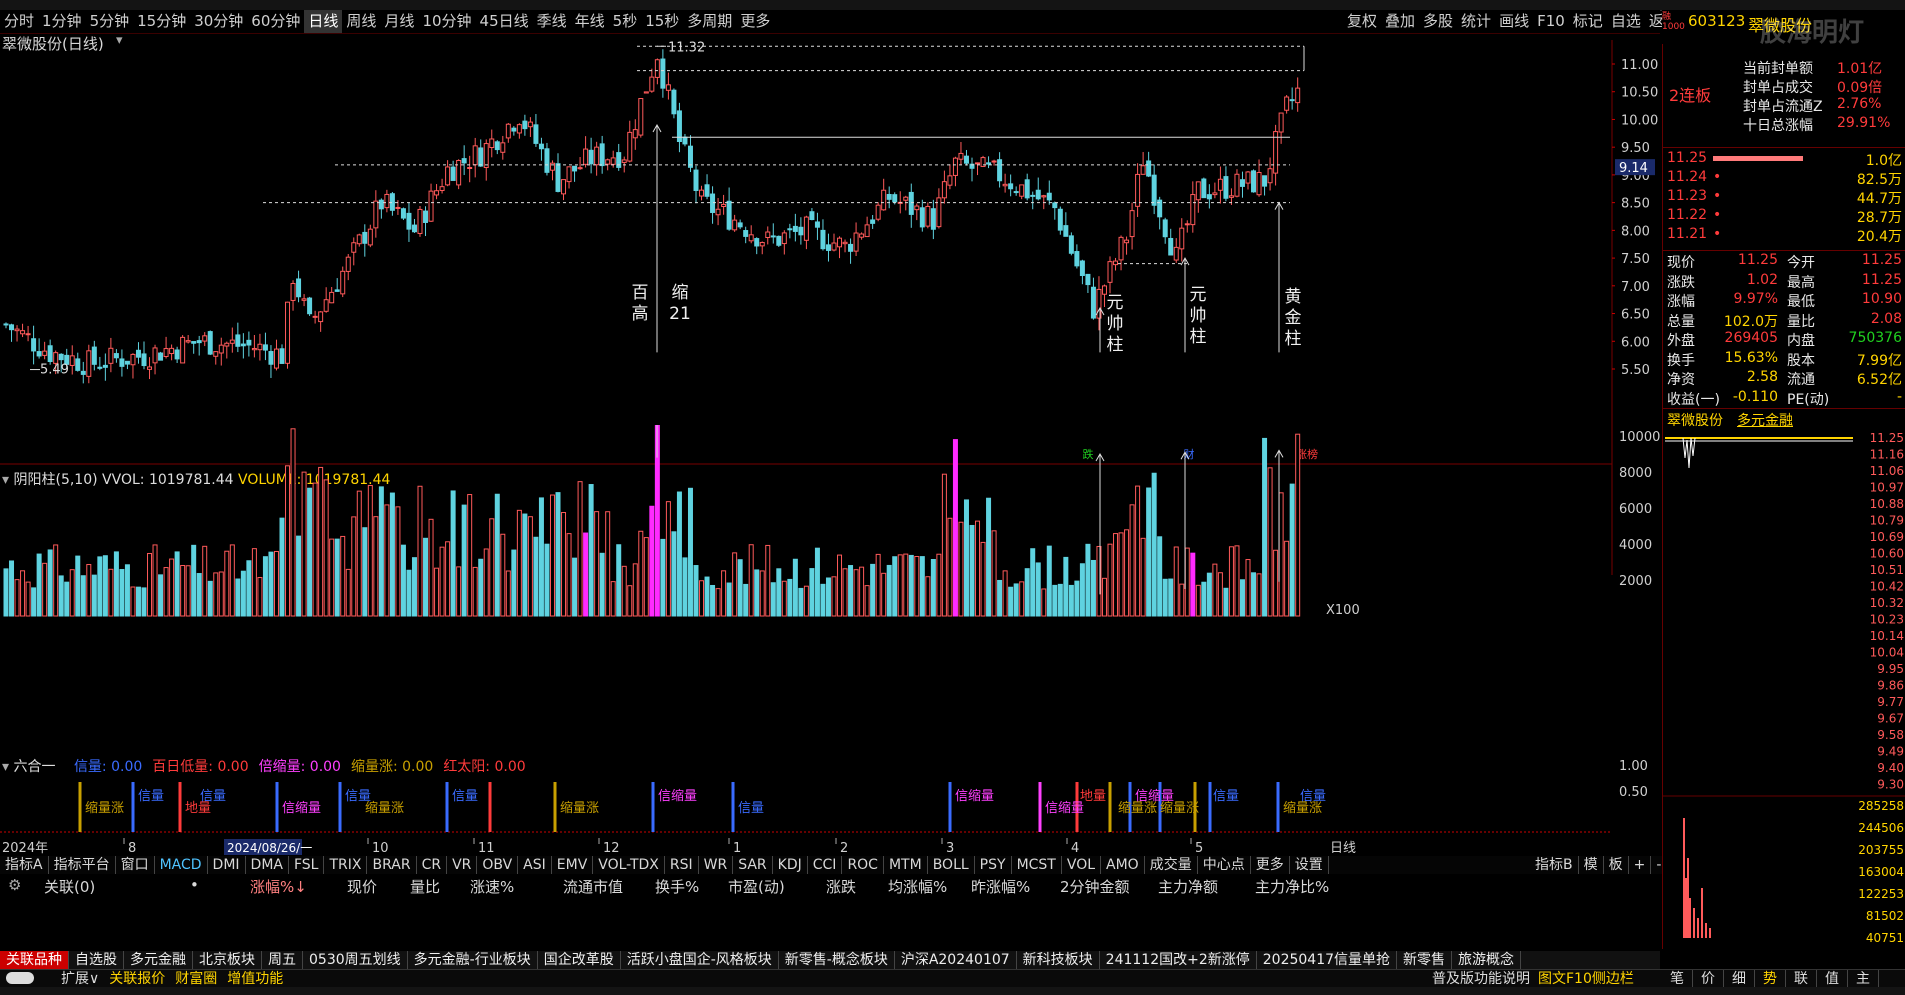 Image resolution: width=1905 pixels, height=995 pixels. What do you see at coordinates (1677, 979) in the screenshot?
I see `footer-icon-0: 笔` at bounding box center [1677, 979].